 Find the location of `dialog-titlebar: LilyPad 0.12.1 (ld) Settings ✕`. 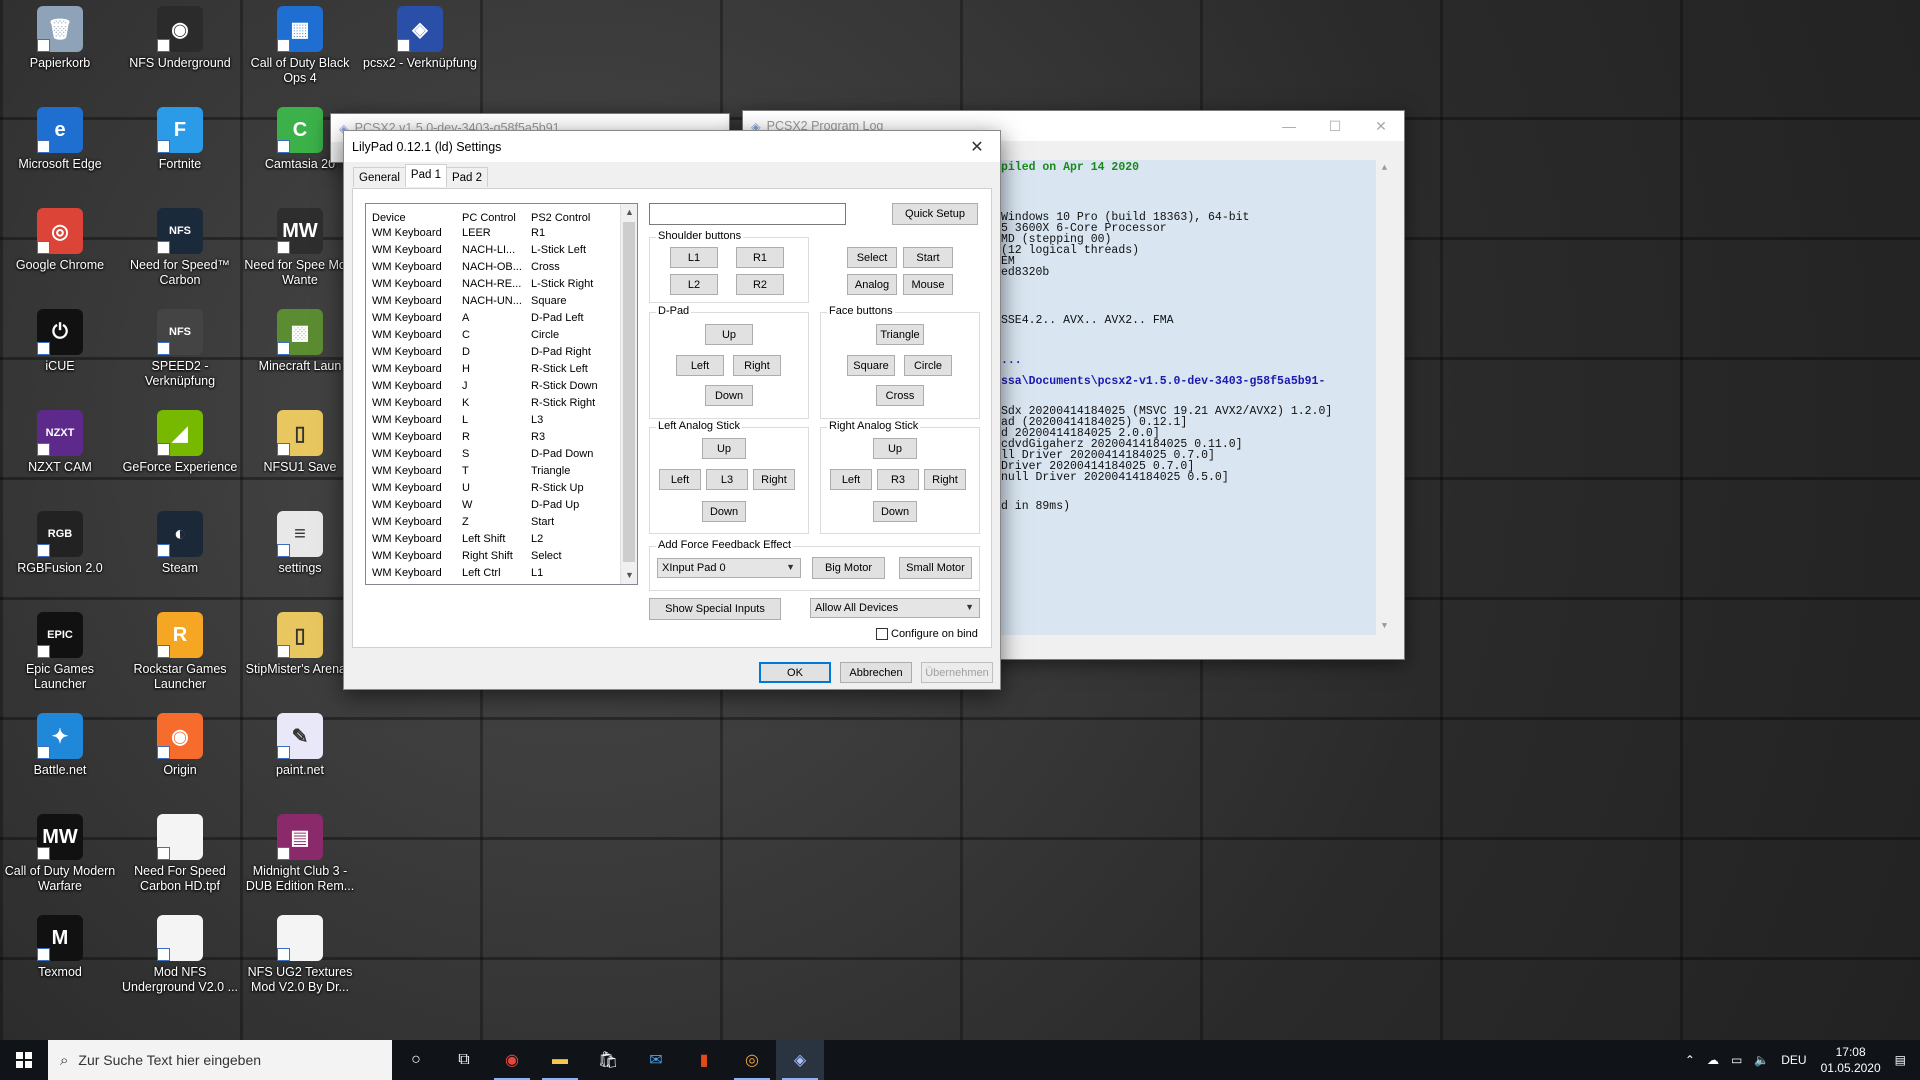

dialog-titlebar: LilyPad 0.12.1 (ld) Settings ✕ is located at coordinates (672, 146).